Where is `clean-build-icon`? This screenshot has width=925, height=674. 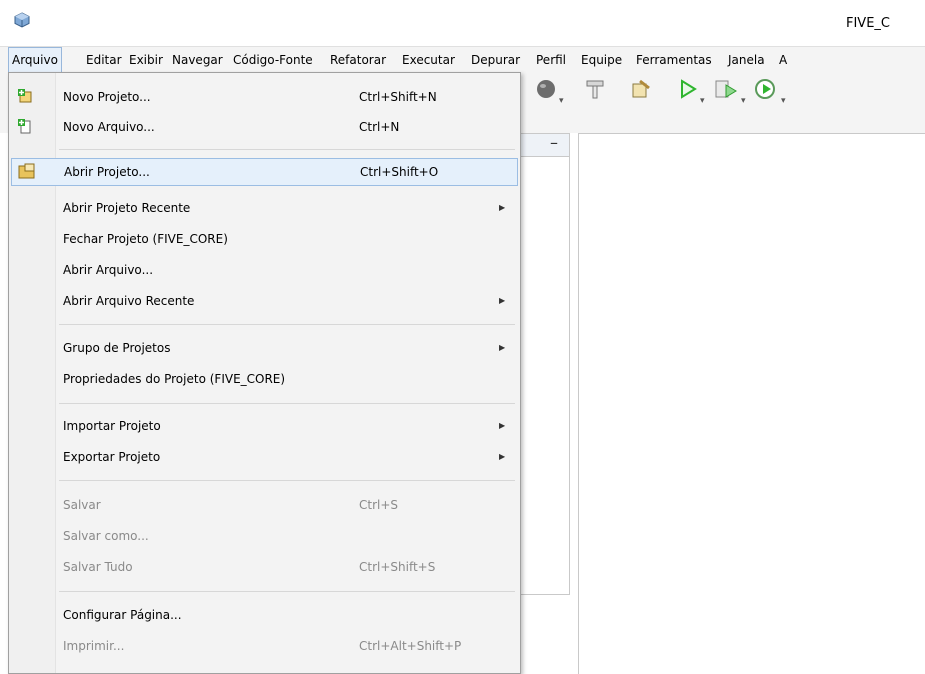
clean-build-icon is located at coordinates (641, 90).